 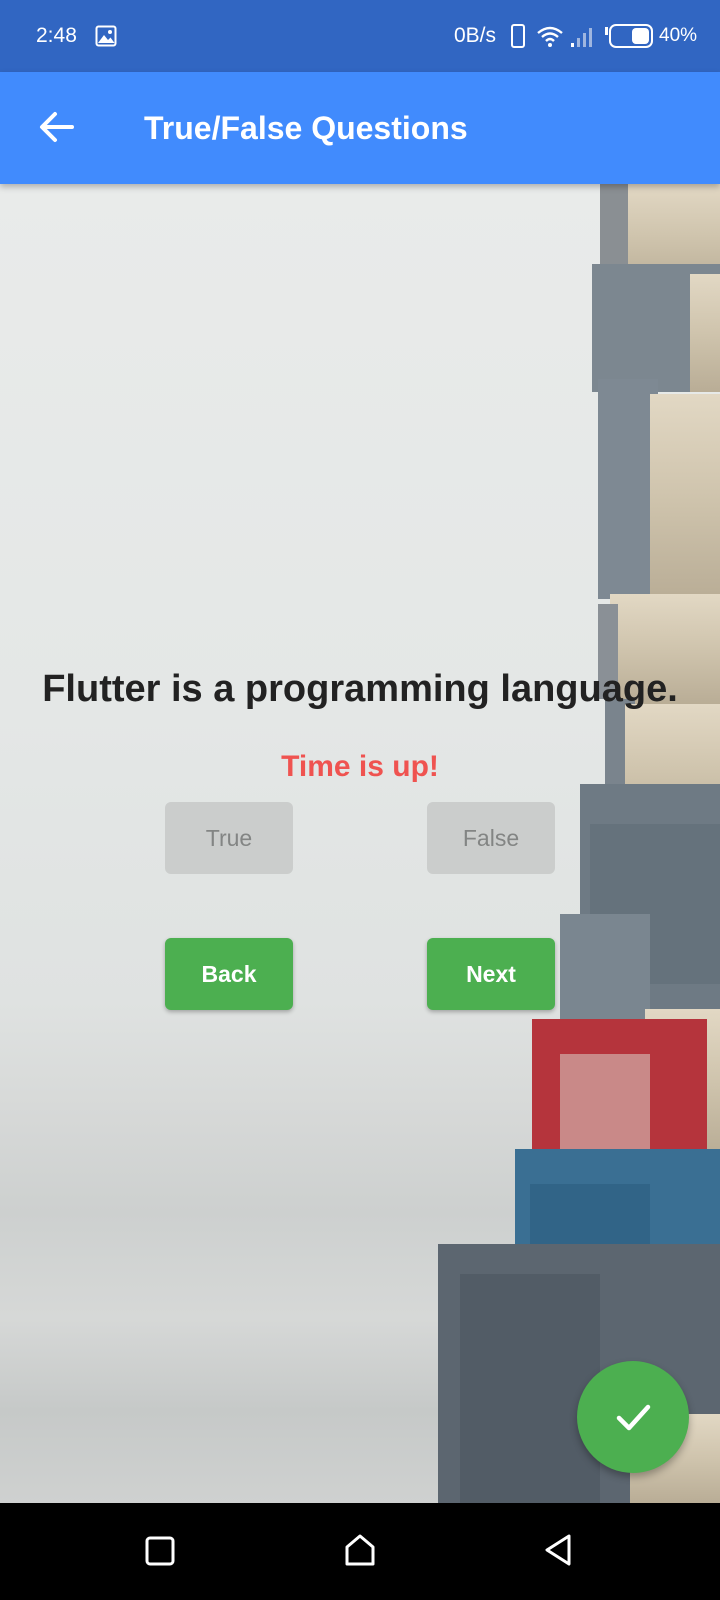 I want to click on home-icon, so click(x=360, y=1550).